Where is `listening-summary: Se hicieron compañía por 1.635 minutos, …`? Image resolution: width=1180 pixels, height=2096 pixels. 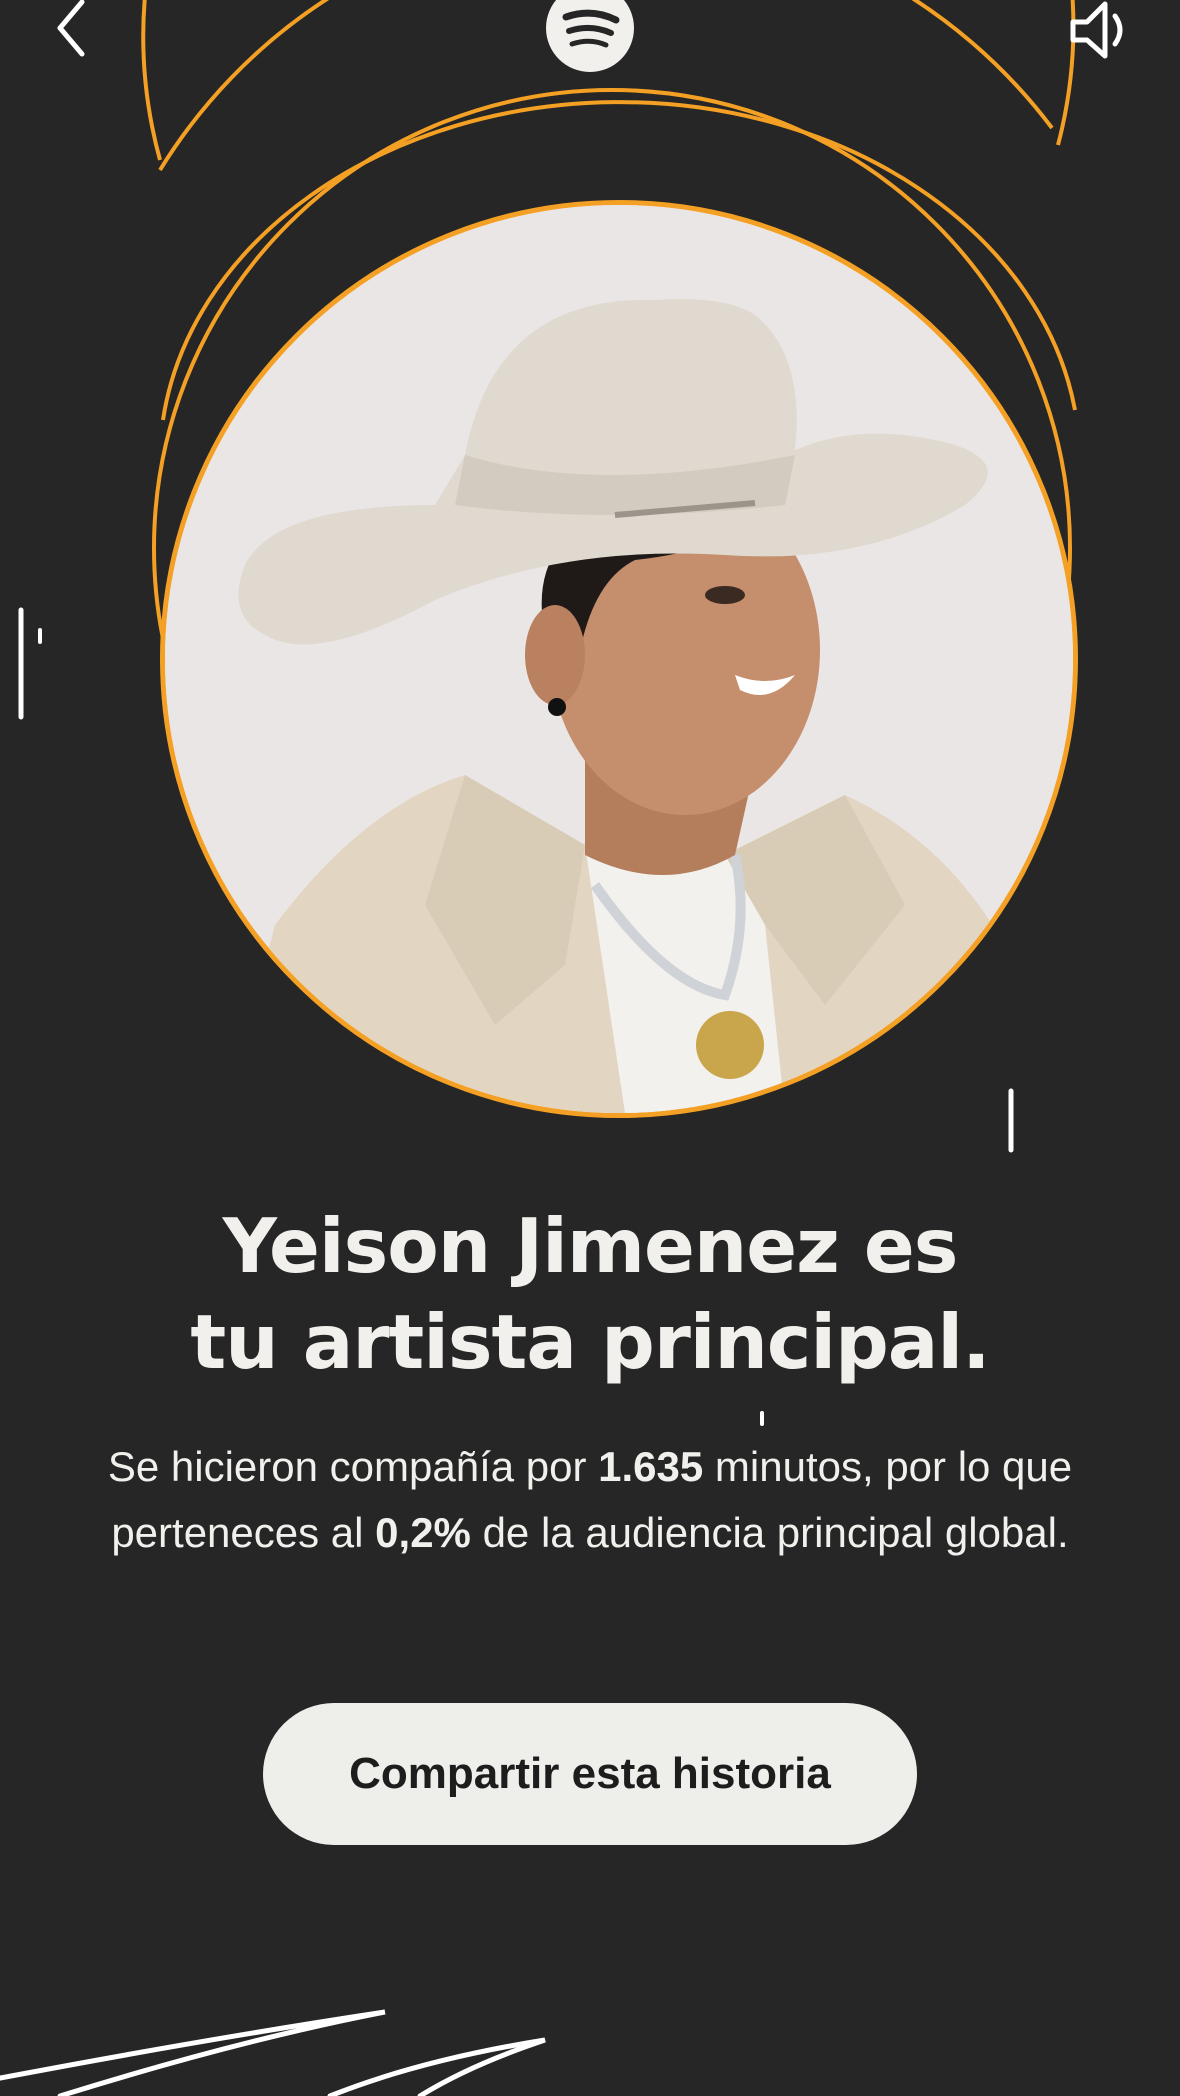
listening-summary: Se hicieron compañía por 1.635 minutos, … is located at coordinates (590, 1500).